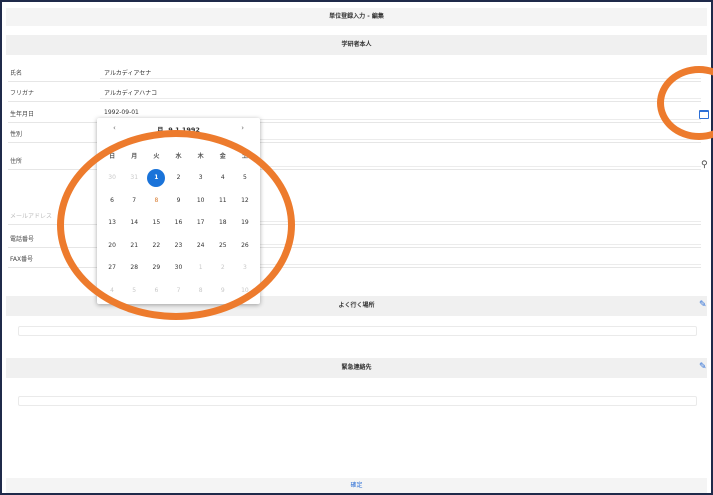  What do you see at coordinates (201, 268) in the screenshot?
I see `calendar-day: 1` at bounding box center [201, 268].